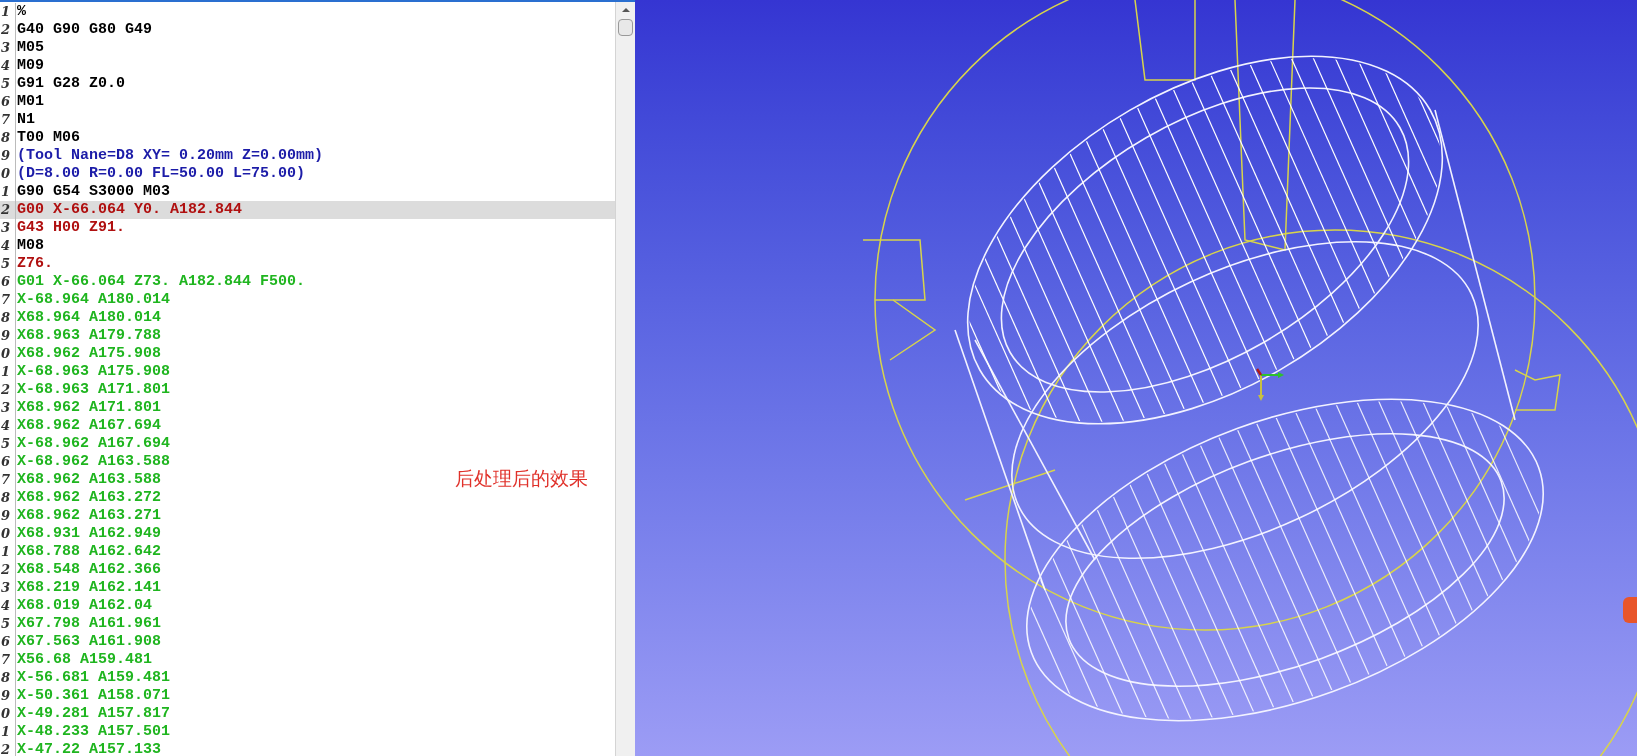  What do you see at coordinates (93, 372) in the screenshot?
I see `code-text: X-68.963 A175.908` at bounding box center [93, 372].